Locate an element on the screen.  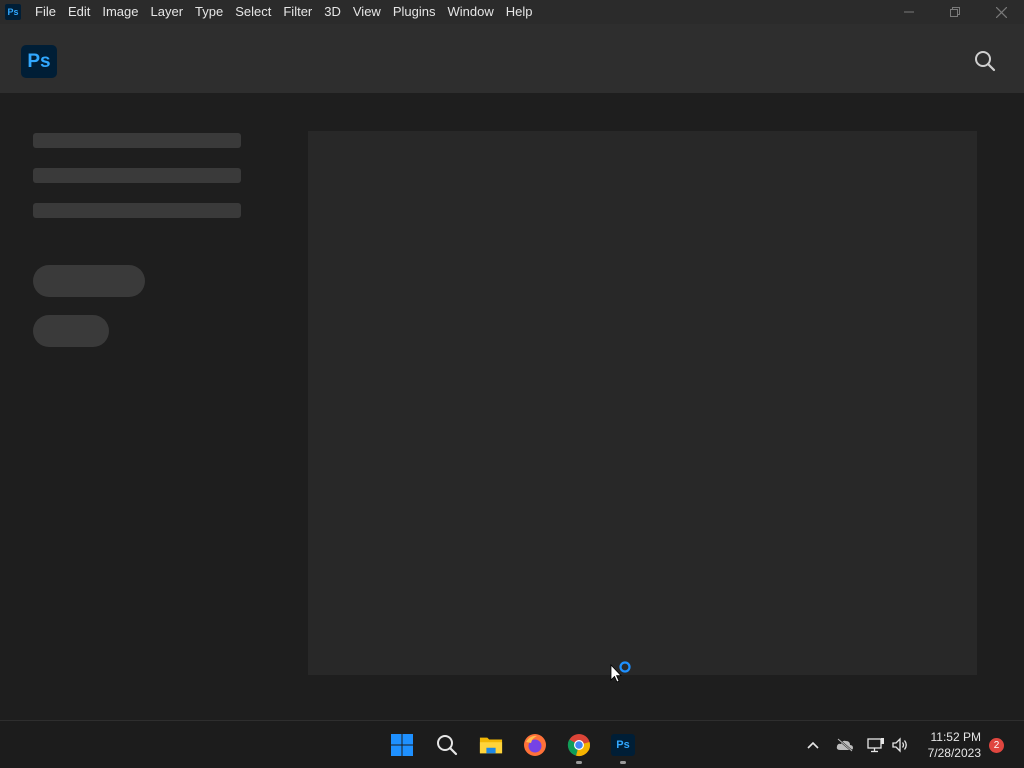
restore-icon is located at coordinates (955, 12).